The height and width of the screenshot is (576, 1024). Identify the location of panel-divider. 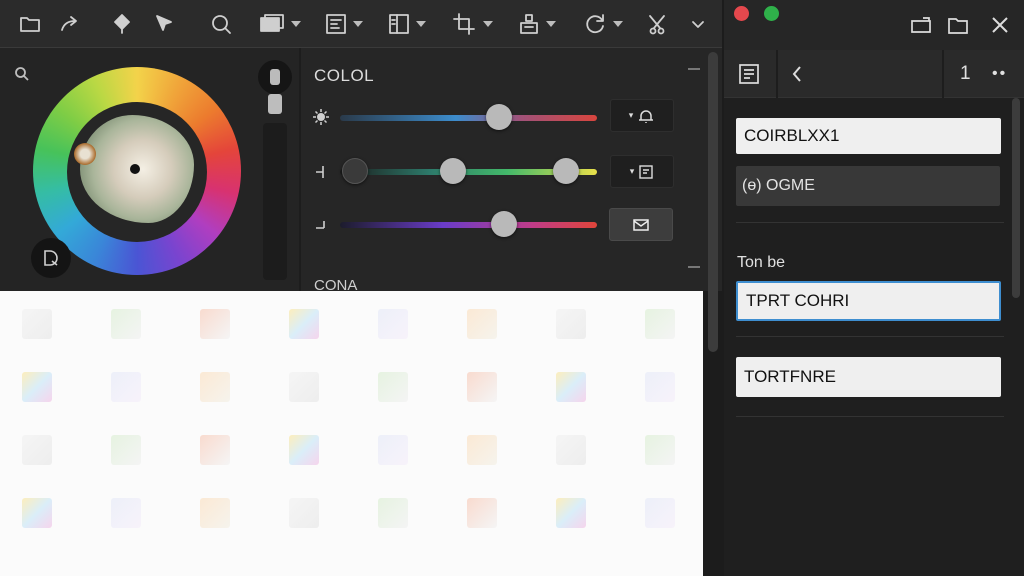
(300, 169).